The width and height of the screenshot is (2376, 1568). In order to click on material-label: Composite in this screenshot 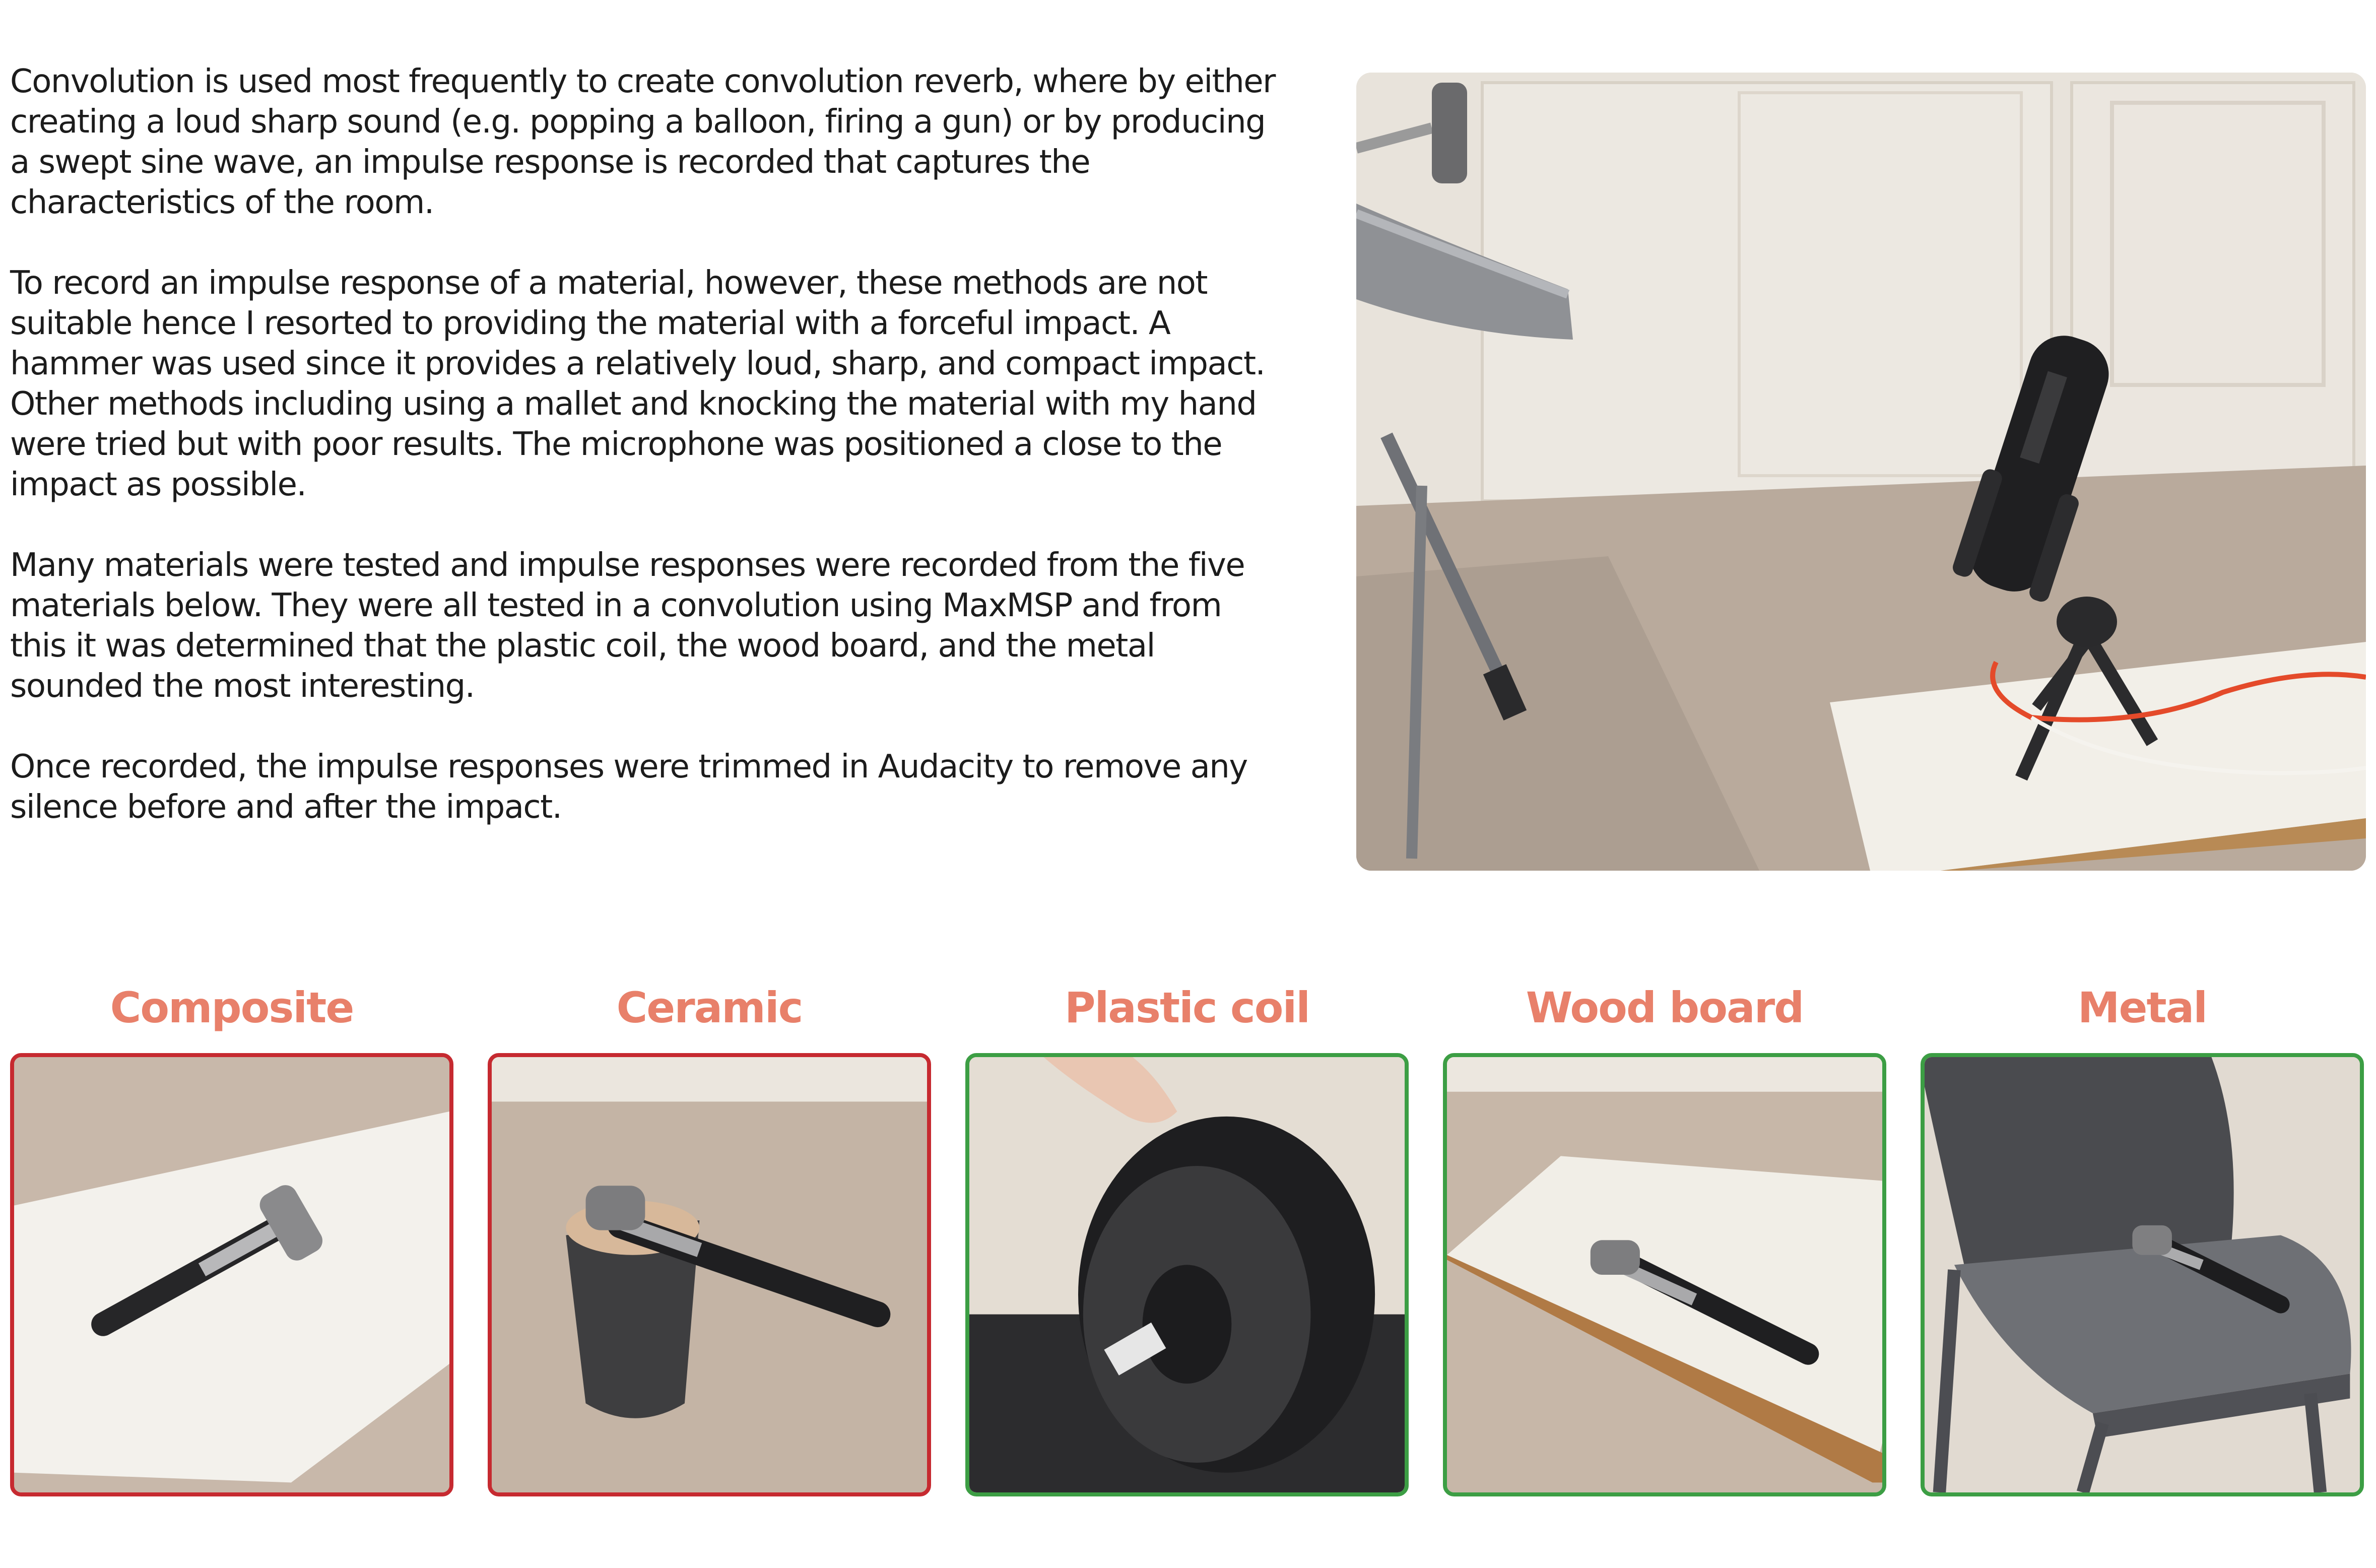, I will do `click(232, 1007)`.